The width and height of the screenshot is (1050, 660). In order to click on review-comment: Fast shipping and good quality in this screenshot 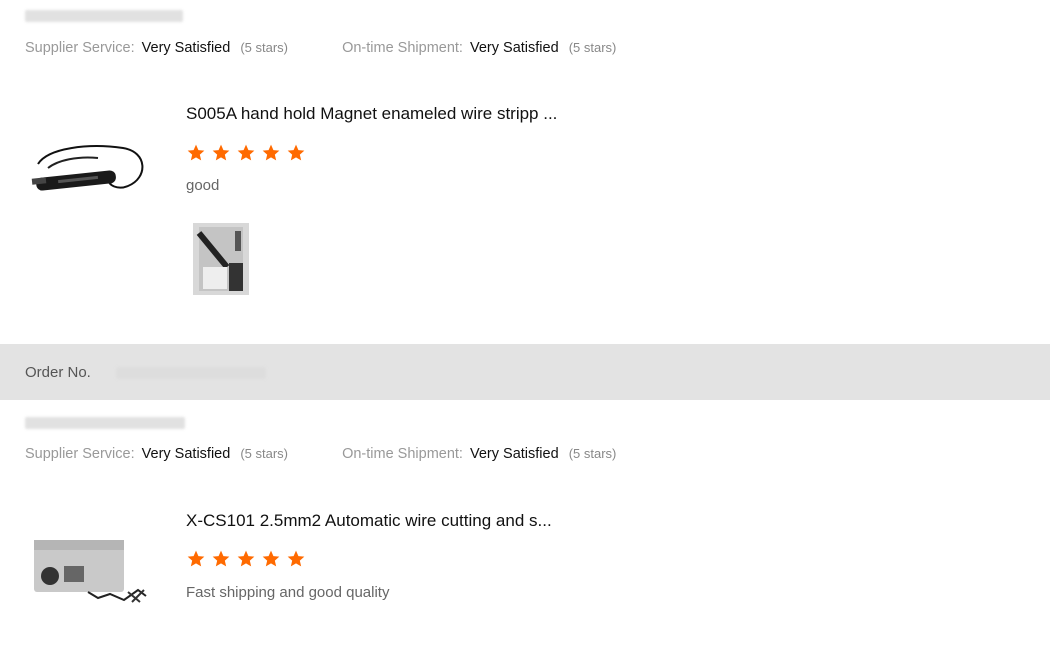, I will do `click(288, 592)`.